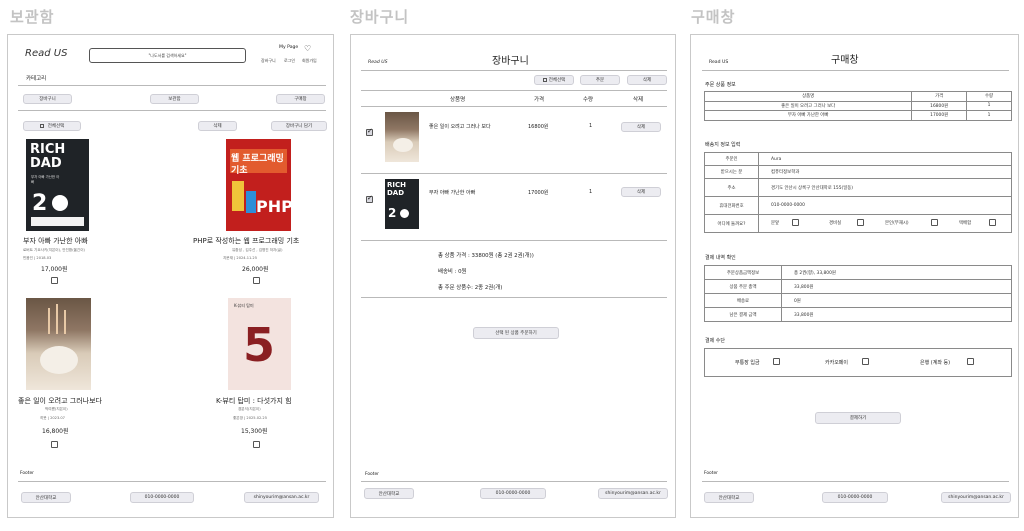 The image size is (1024, 531). I want to click on select-all-label: 전체선택, so click(56, 126).